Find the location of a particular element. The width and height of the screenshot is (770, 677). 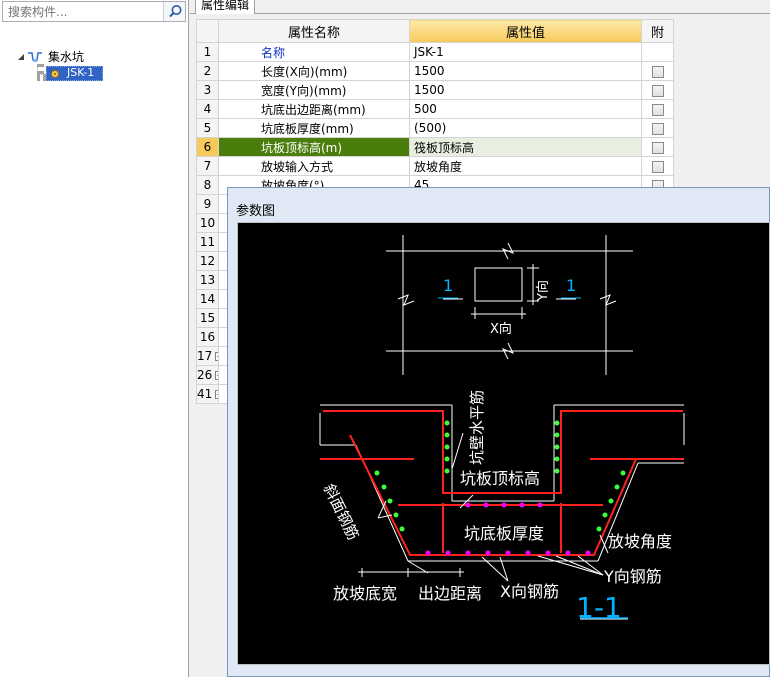

row-number: 9 is located at coordinates (207, 204).